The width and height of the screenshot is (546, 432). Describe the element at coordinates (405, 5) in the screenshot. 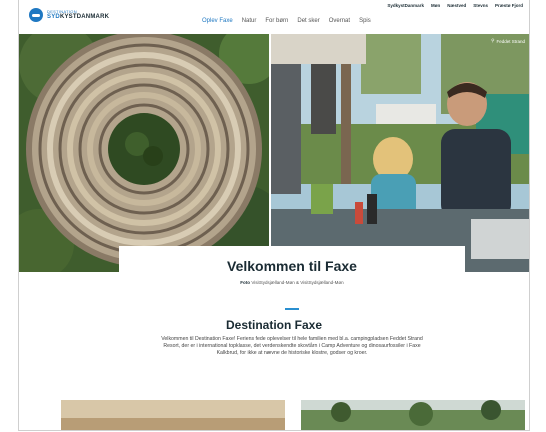

I see `util-nav-sydkystdanmark: SydkystDanmark` at that location.